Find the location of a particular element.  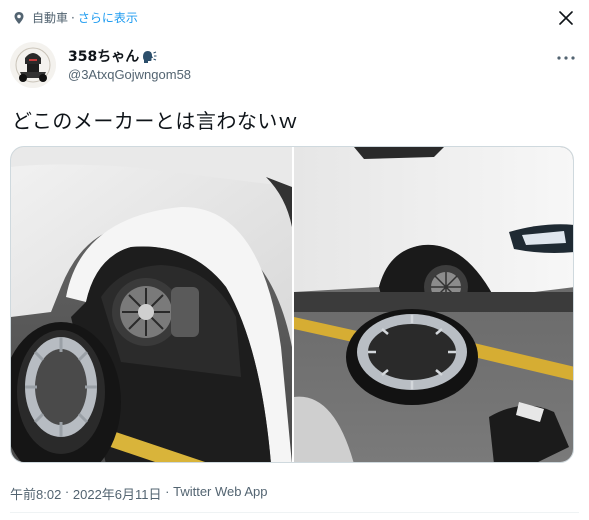

more-icon is located at coordinates (566, 58).